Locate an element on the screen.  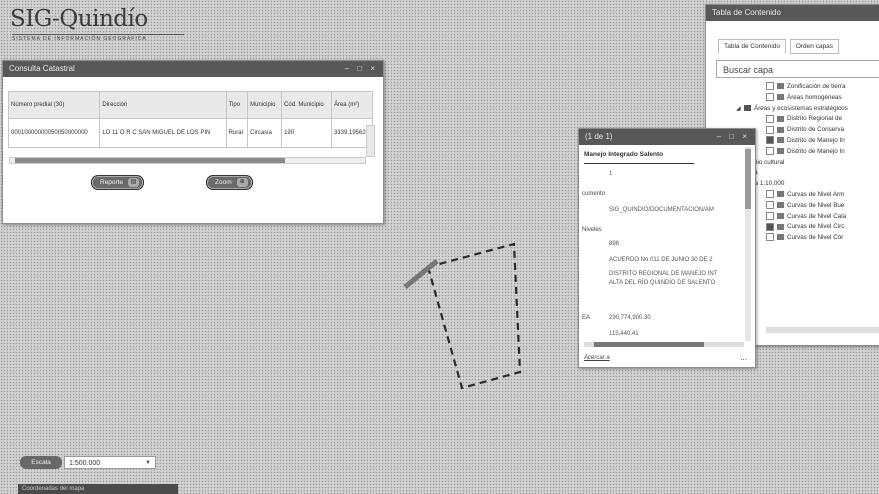
layer-search-input: Buscar capa is located at coordinates (797, 69).